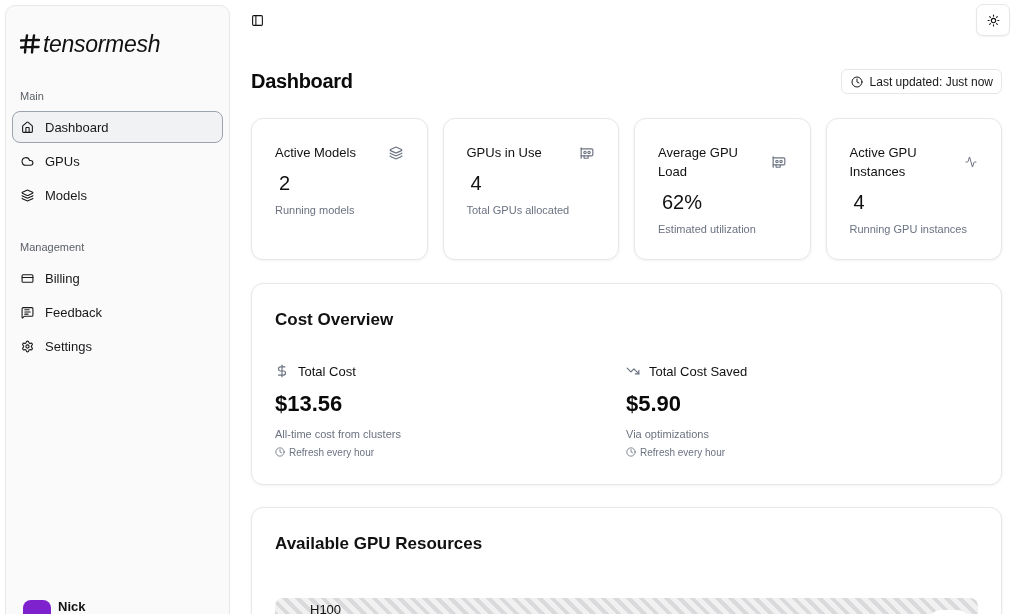 The width and height of the screenshot is (1024, 614). What do you see at coordinates (504, 153) in the screenshot?
I see `stat-title: GPUs in Use` at bounding box center [504, 153].